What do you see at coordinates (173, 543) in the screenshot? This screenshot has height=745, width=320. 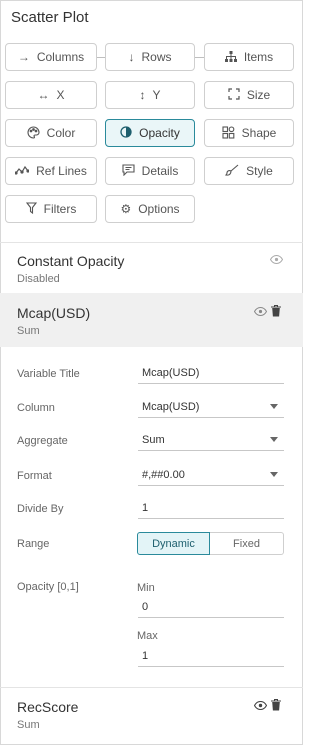 I see `range-dynamic-toggle: Dynamic` at bounding box center [173, 543].